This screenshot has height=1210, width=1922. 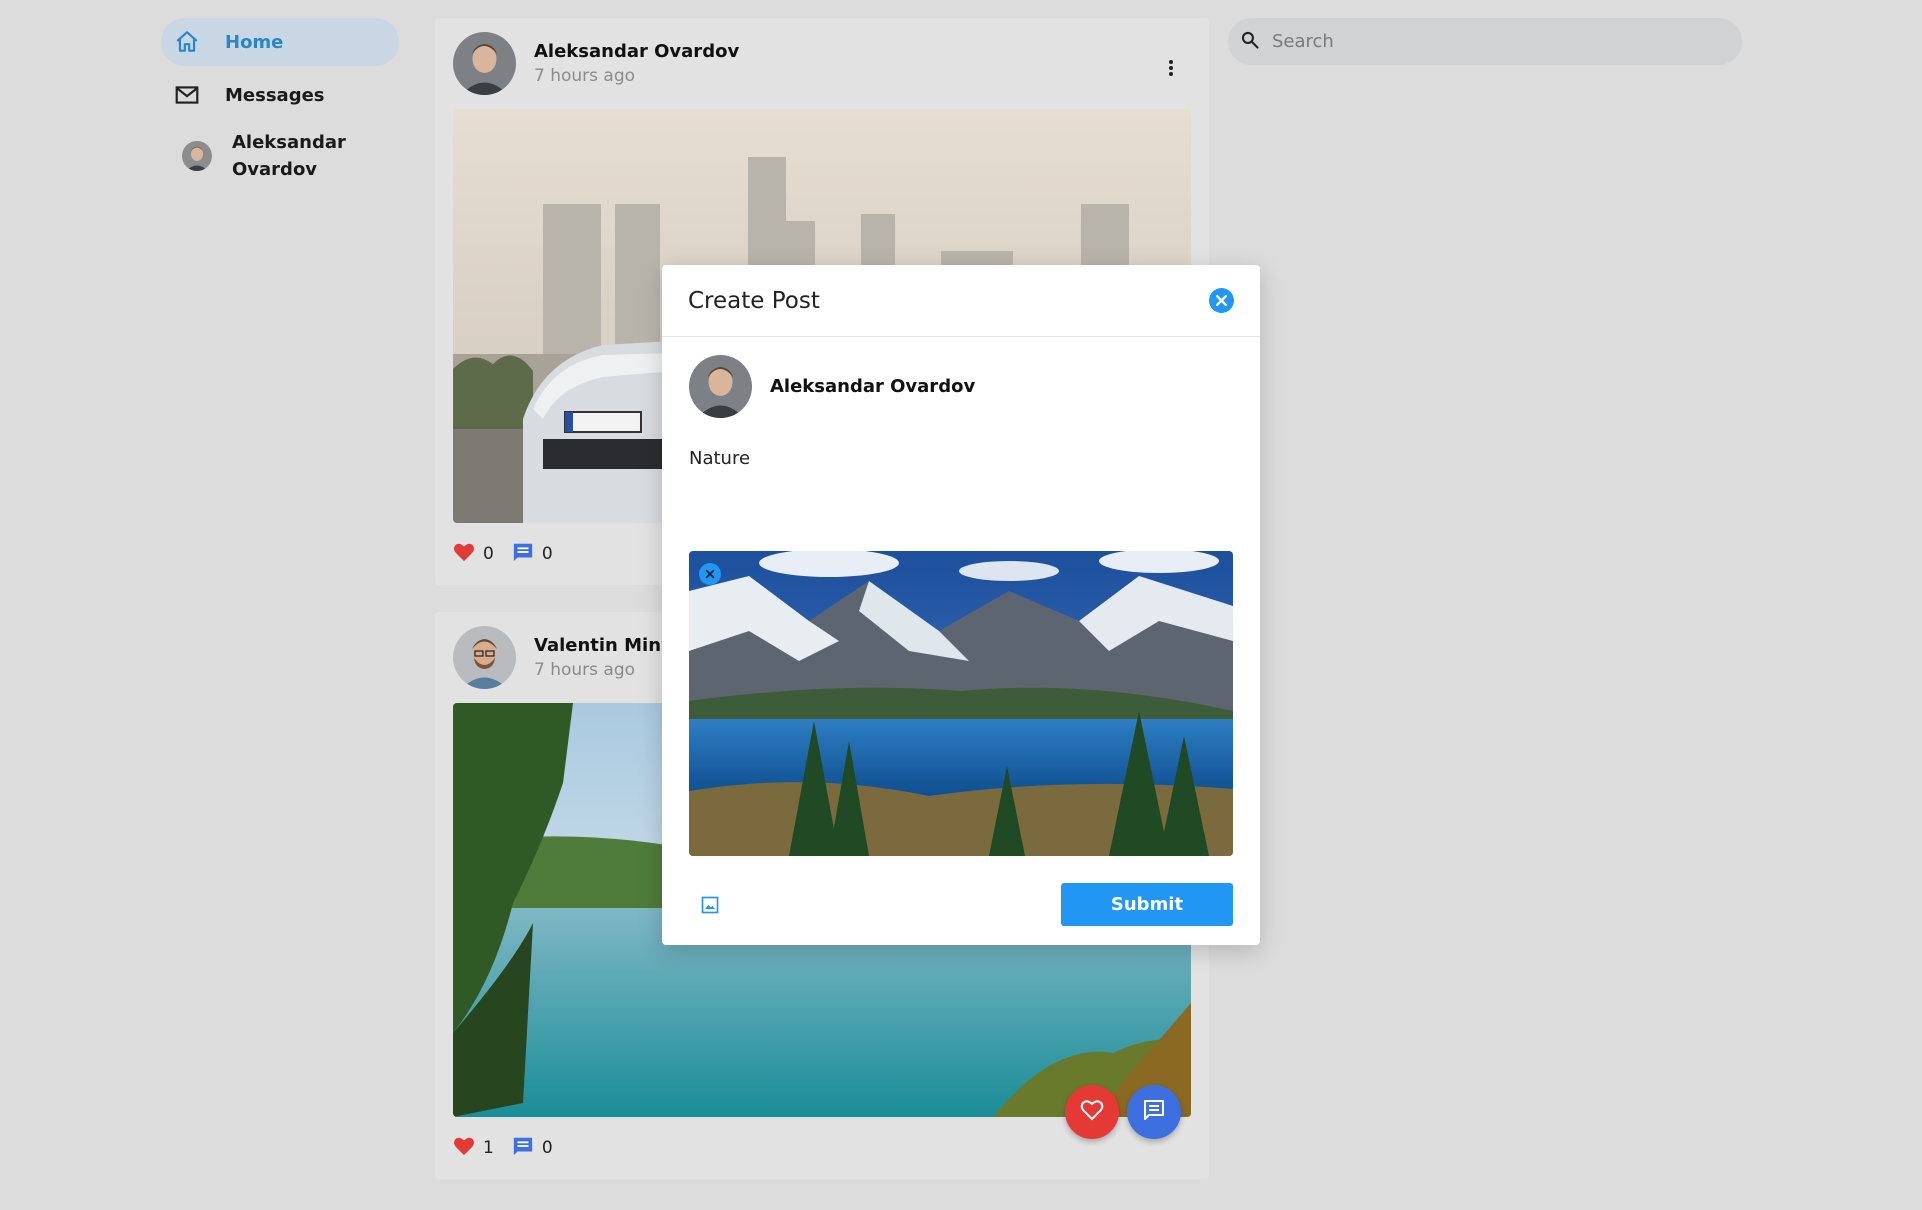 I want to click on sidebar-item-home: Home, so click(x=280, y=42).